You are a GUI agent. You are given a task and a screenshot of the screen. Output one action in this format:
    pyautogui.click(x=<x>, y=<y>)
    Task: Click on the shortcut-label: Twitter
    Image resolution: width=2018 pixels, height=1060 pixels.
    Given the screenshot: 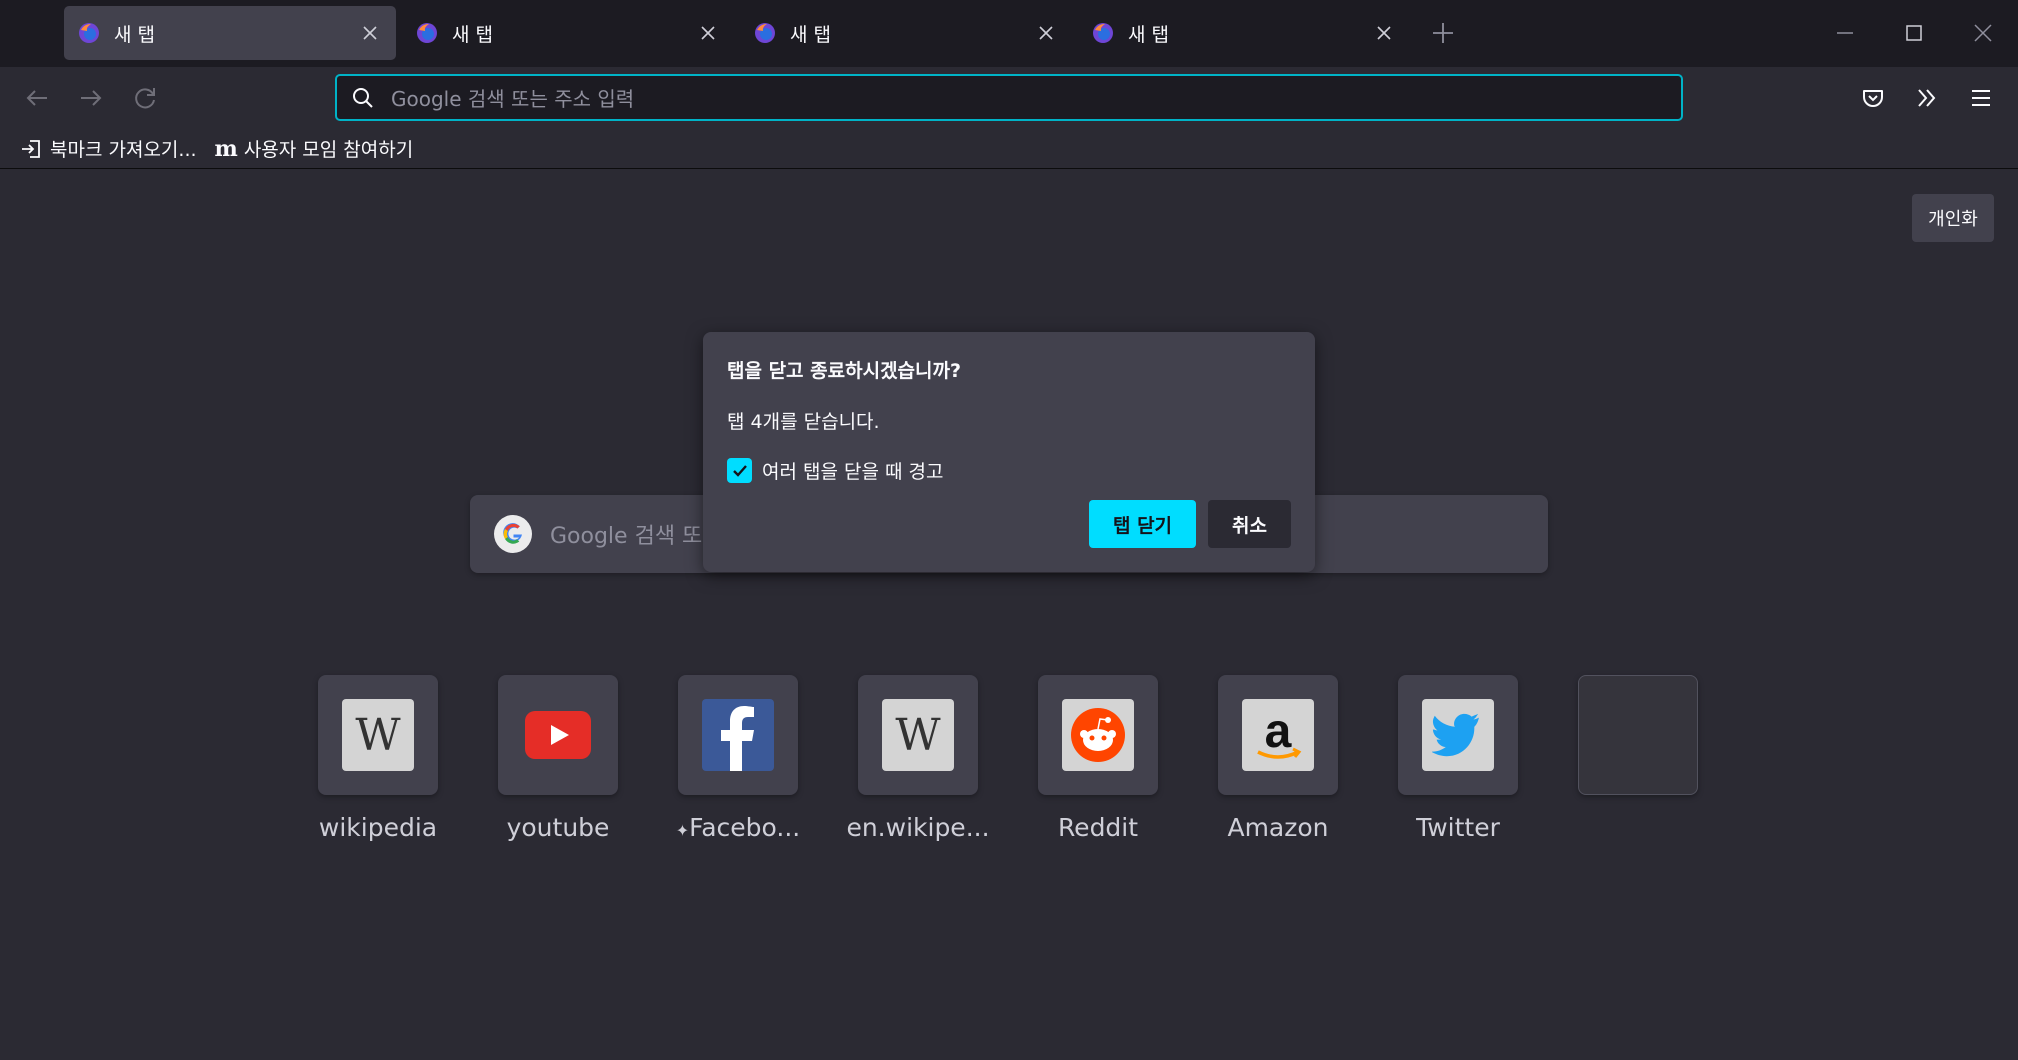 What is the action you would take?
    pyautogui.click(x=1458, y=827)
    